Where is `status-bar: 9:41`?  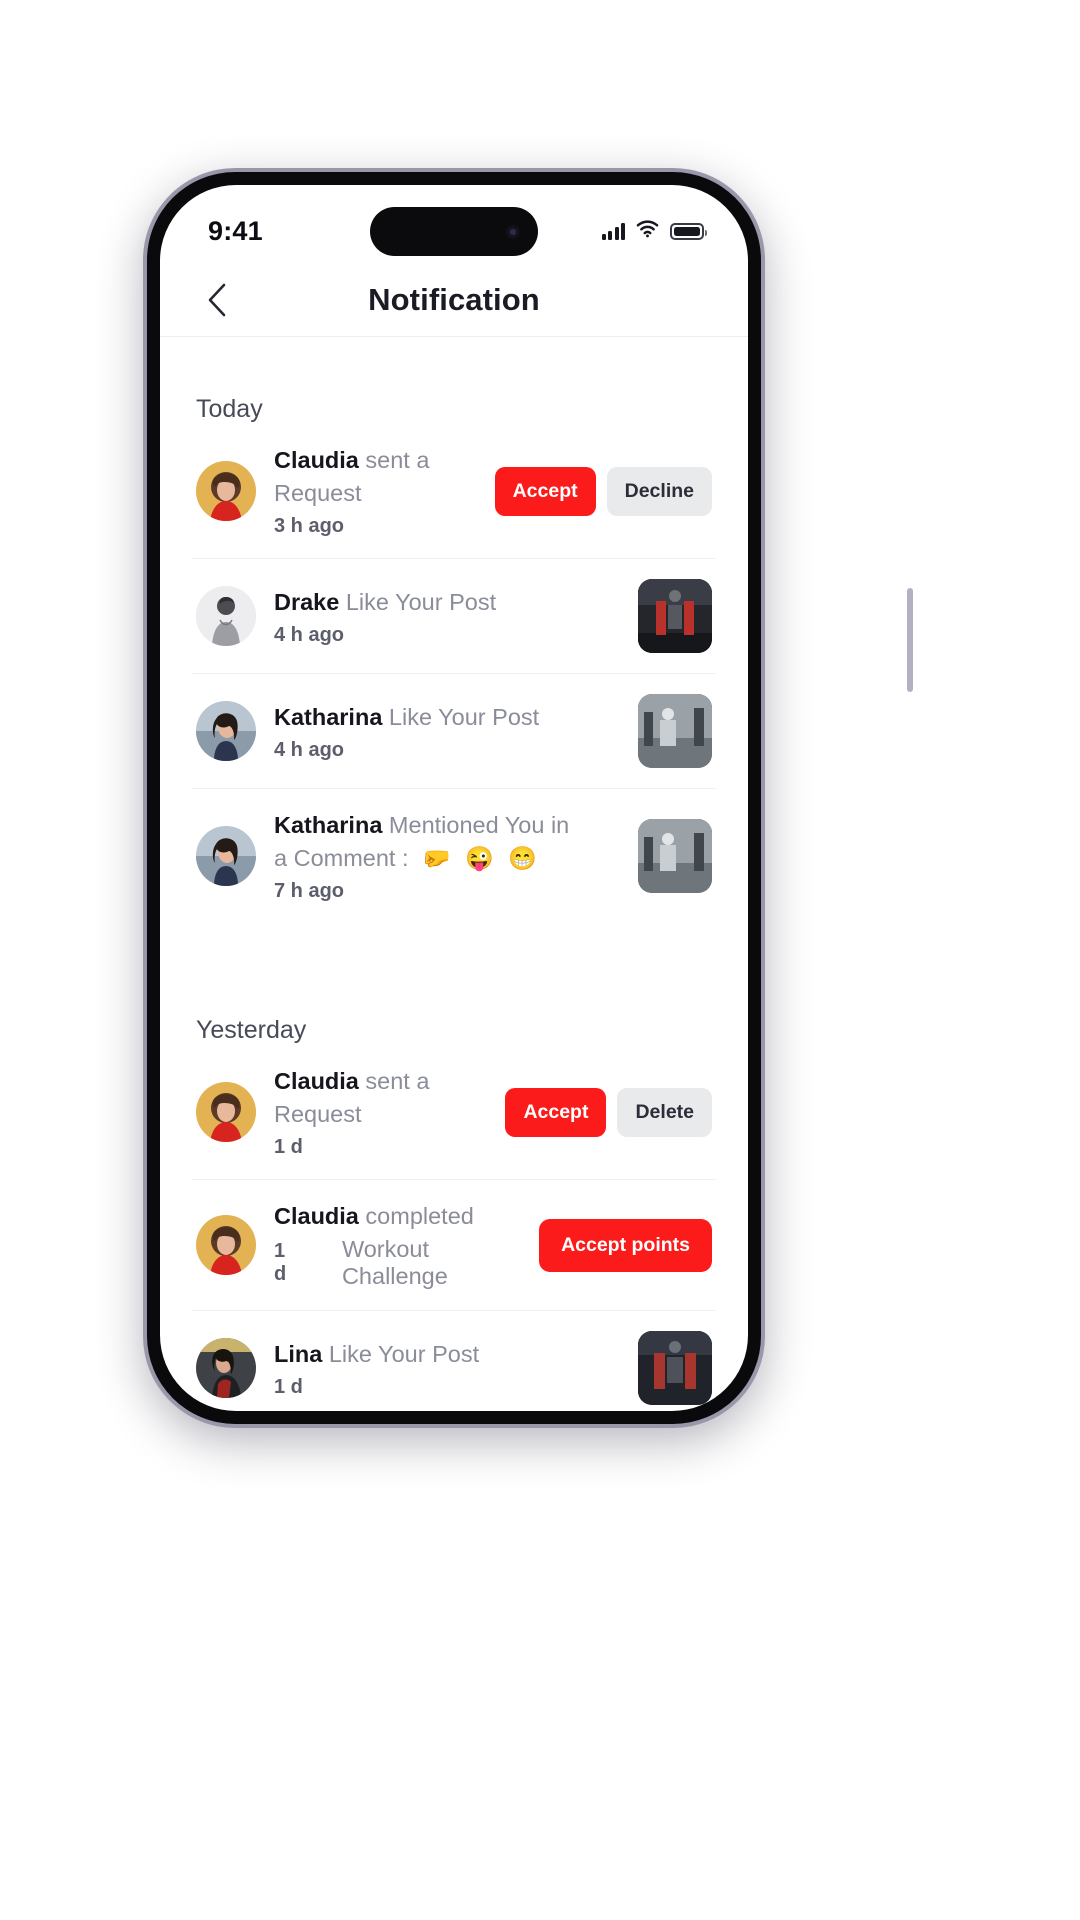 status-bar: 9:41 is located at coordinates (454, 224).